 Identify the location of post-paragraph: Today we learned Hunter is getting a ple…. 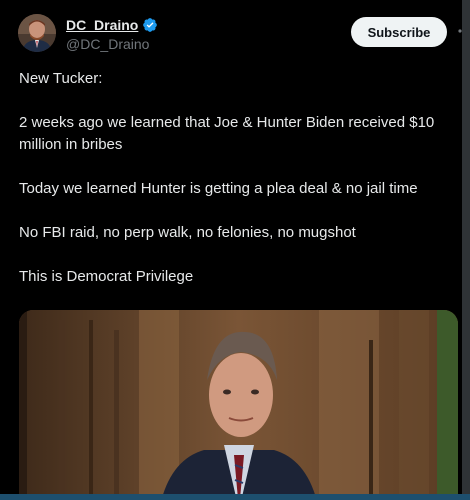
(218, 188).